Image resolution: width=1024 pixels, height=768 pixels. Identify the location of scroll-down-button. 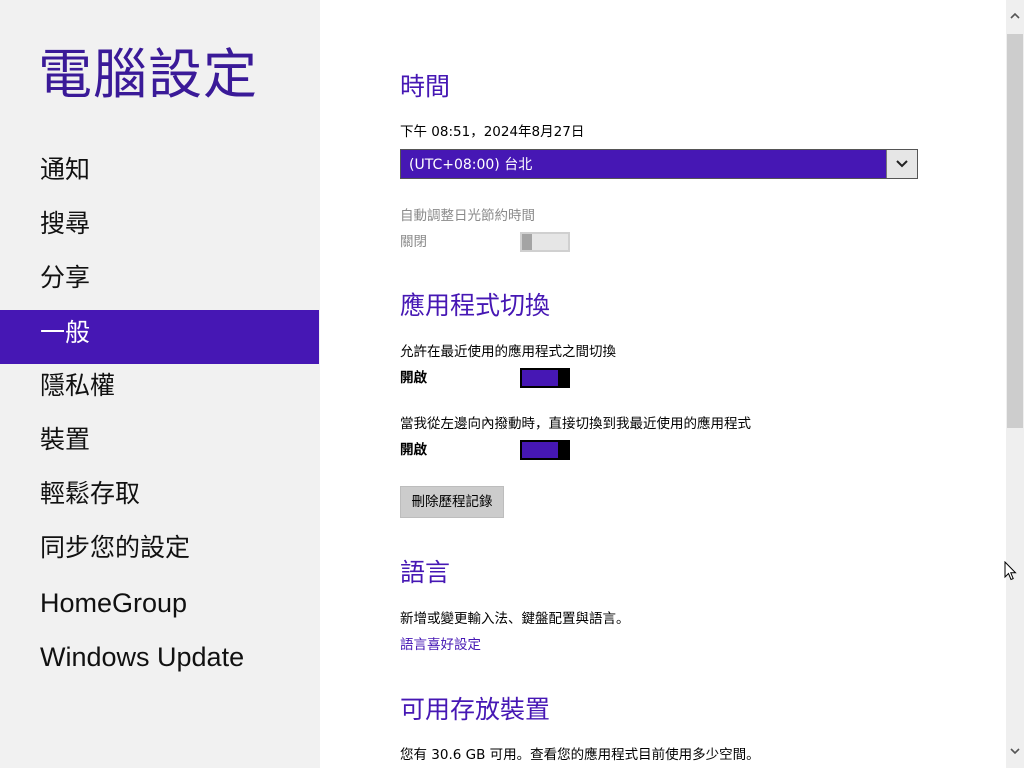
(1015, 751).